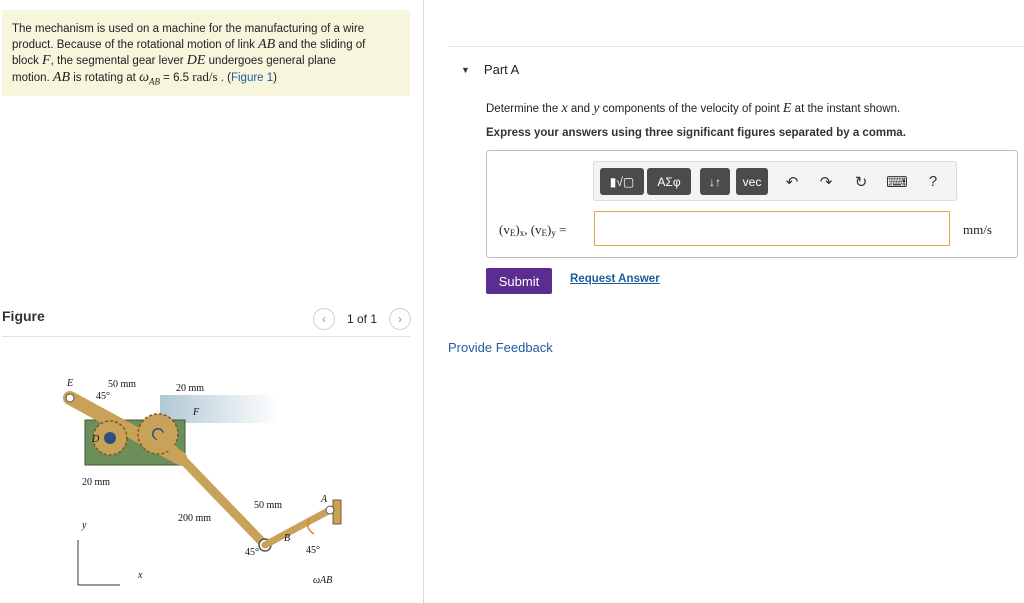 The width and height of the screenshot is (1024, 603). I want to click on problem-text: block, so click(27, 61).